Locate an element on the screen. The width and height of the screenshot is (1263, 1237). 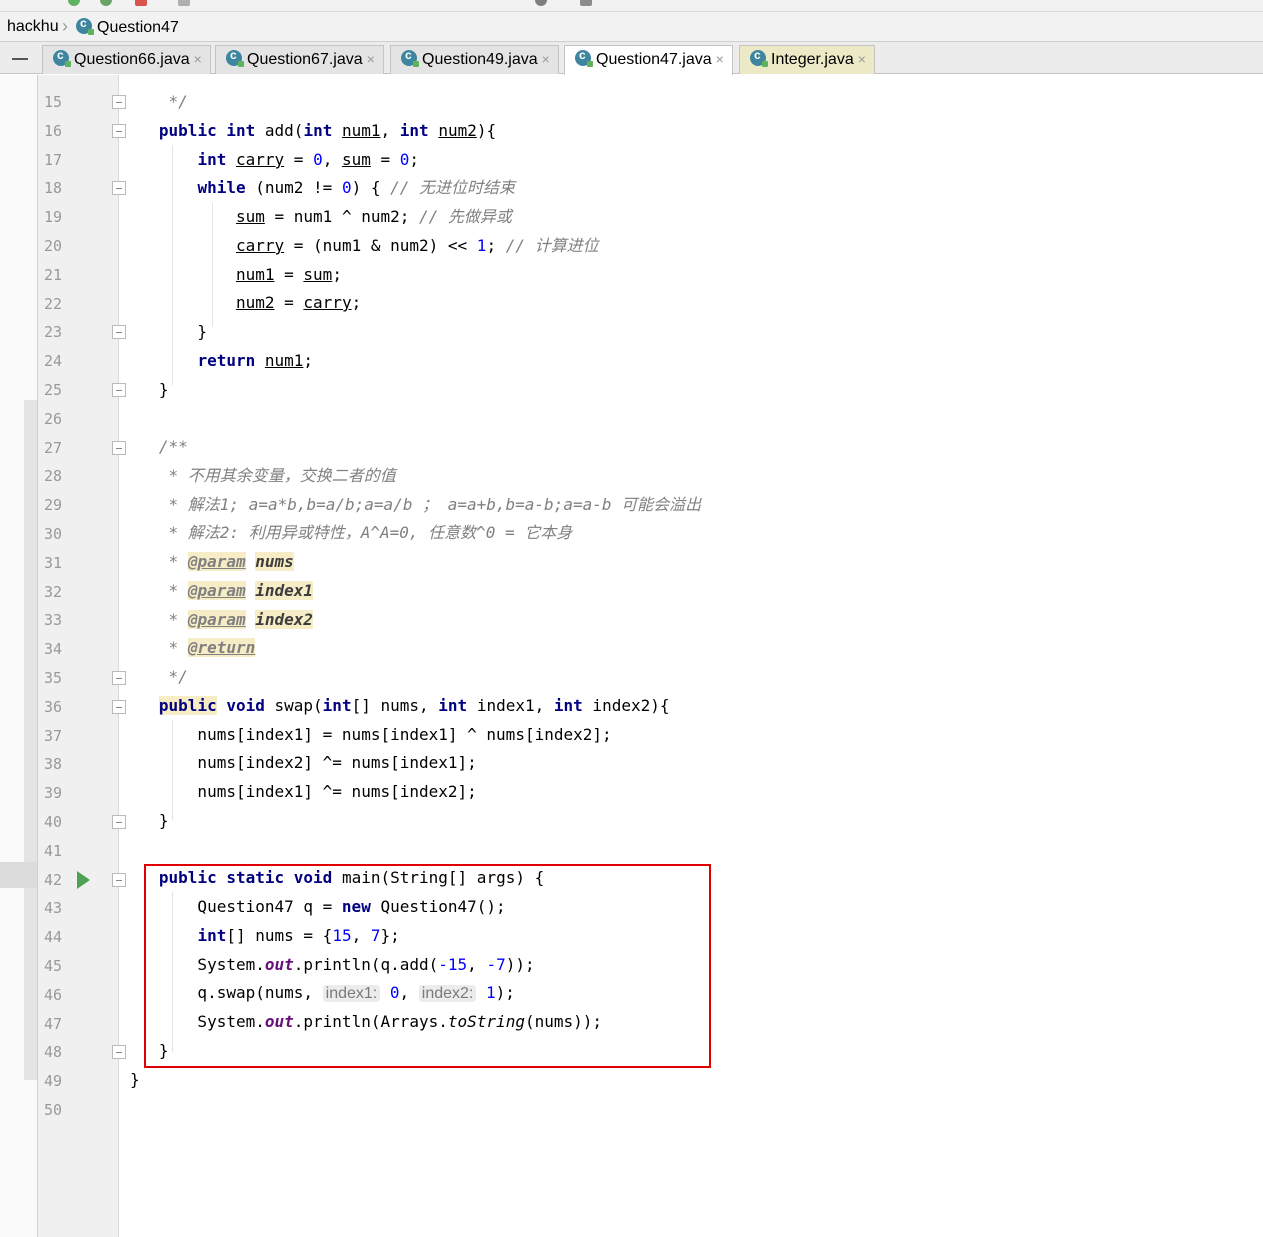
line-number: 27 is located at coordinates (53, 447).